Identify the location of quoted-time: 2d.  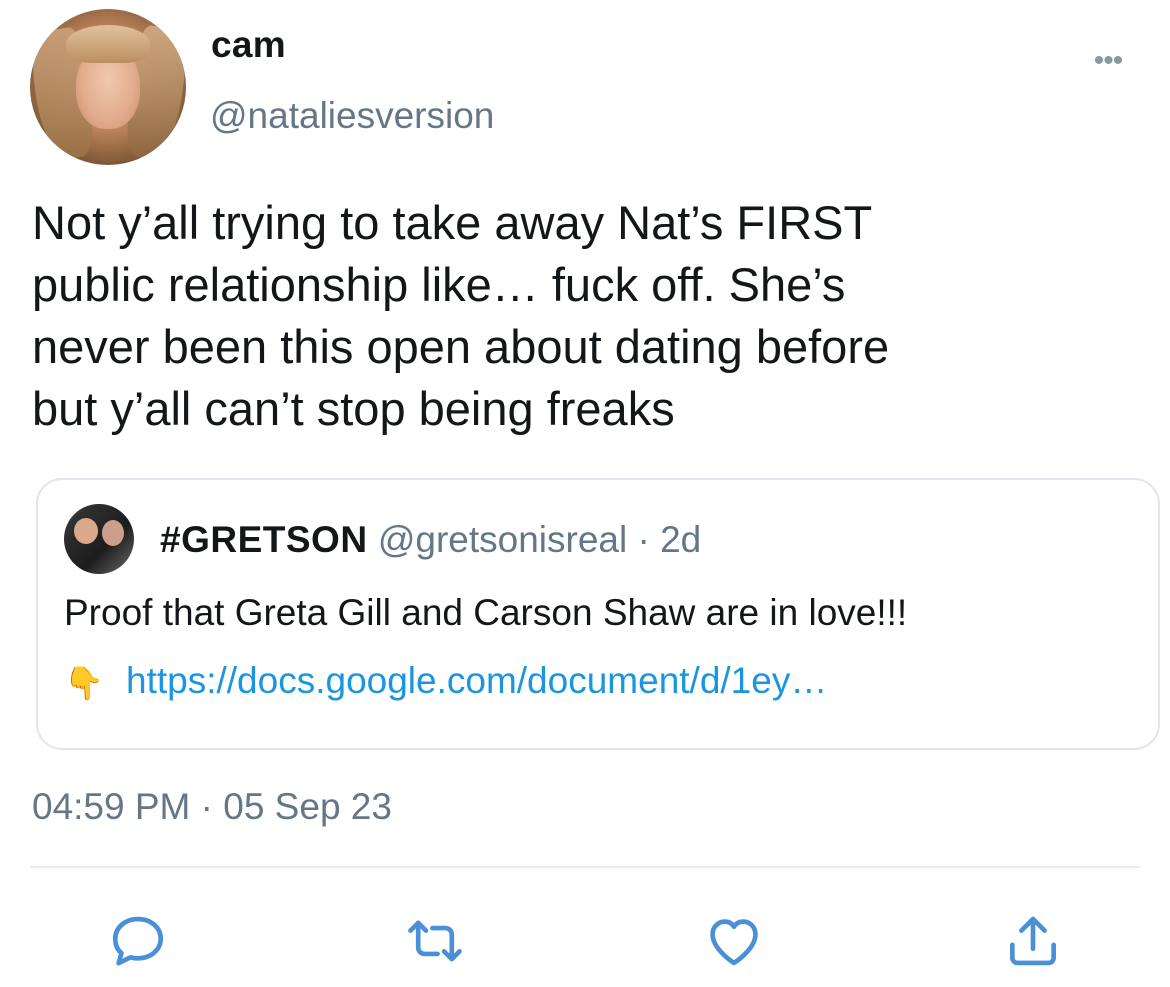
(681, 539).